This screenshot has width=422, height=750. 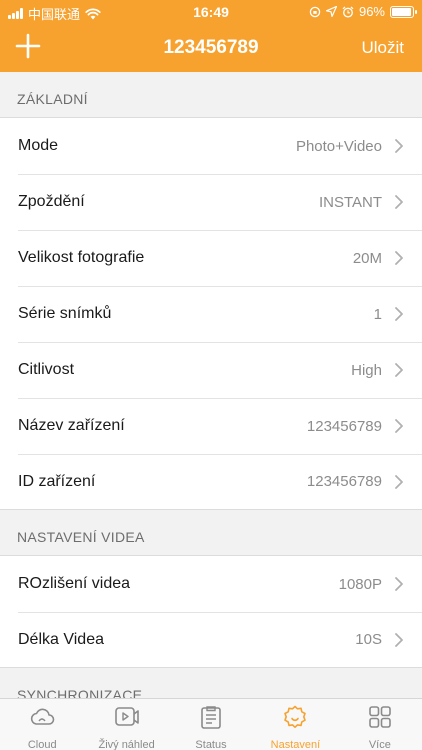 What do you see at coordinates (331, 11) in the screenshot?
I see `location-arrow-icon` at bounding box center [331, 11].